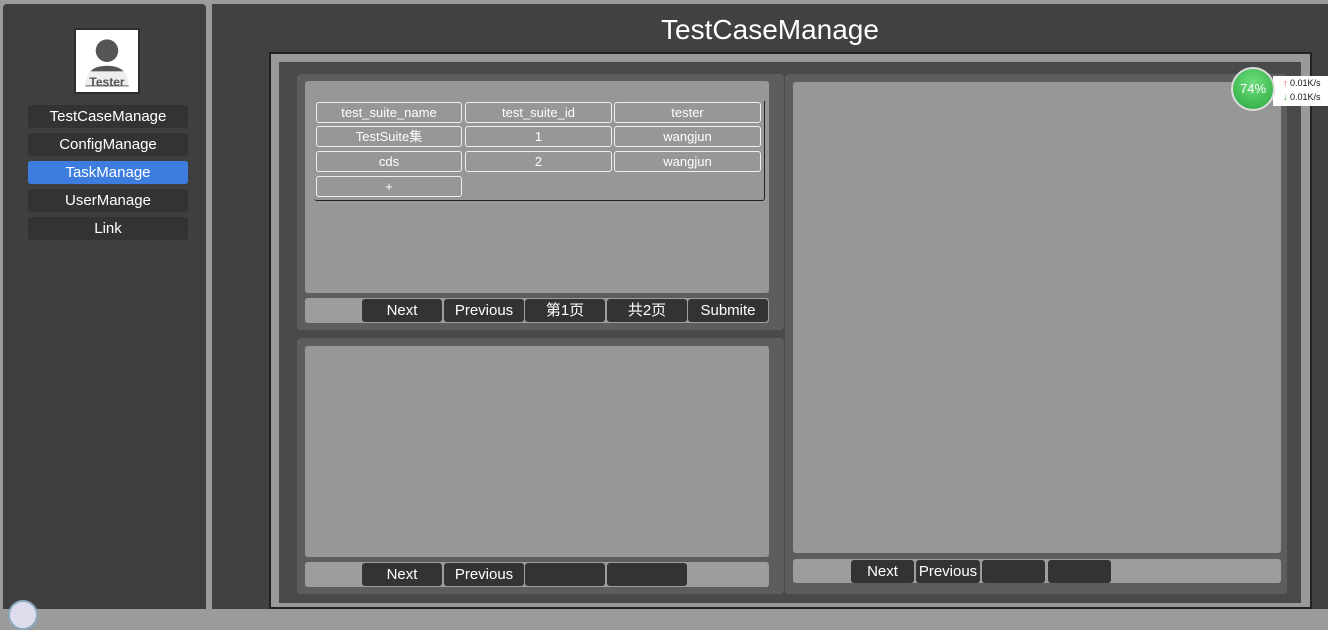 This screenshot has height=630, width=1328. I want to click on sidebar-item-taskmanage: TaskManage, so click(108, 172).